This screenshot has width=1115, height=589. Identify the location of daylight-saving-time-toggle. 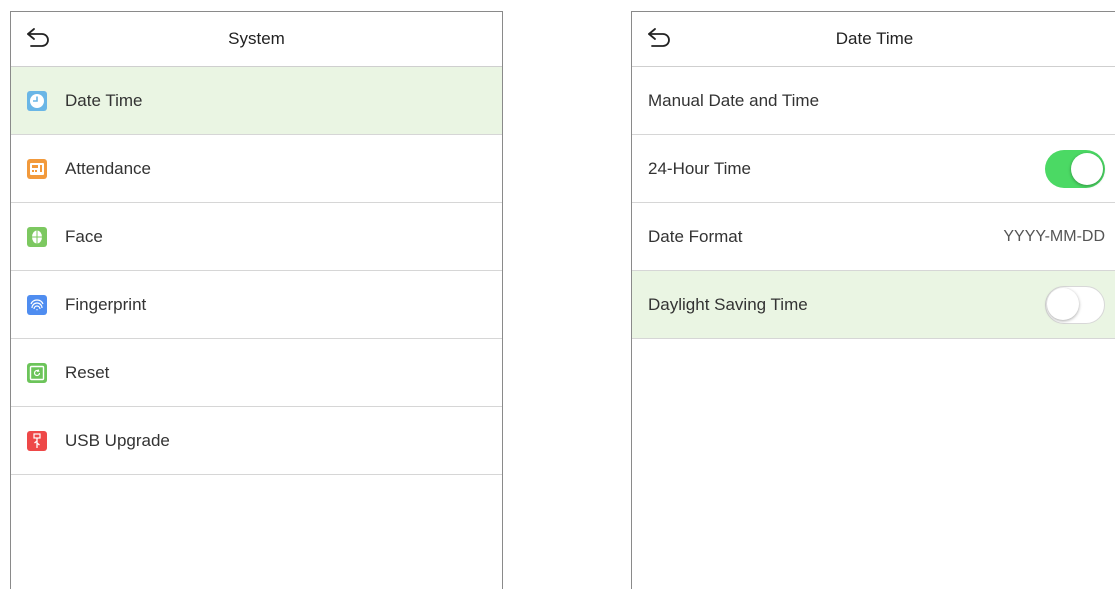
(1075, 304).